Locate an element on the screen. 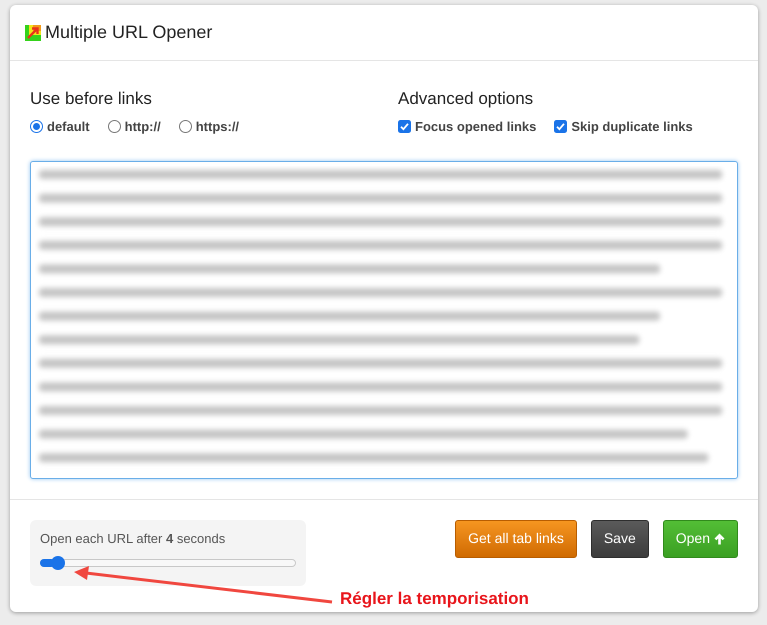  checkbox-option: Skip duplicate links is located at coordinates (623, 126).